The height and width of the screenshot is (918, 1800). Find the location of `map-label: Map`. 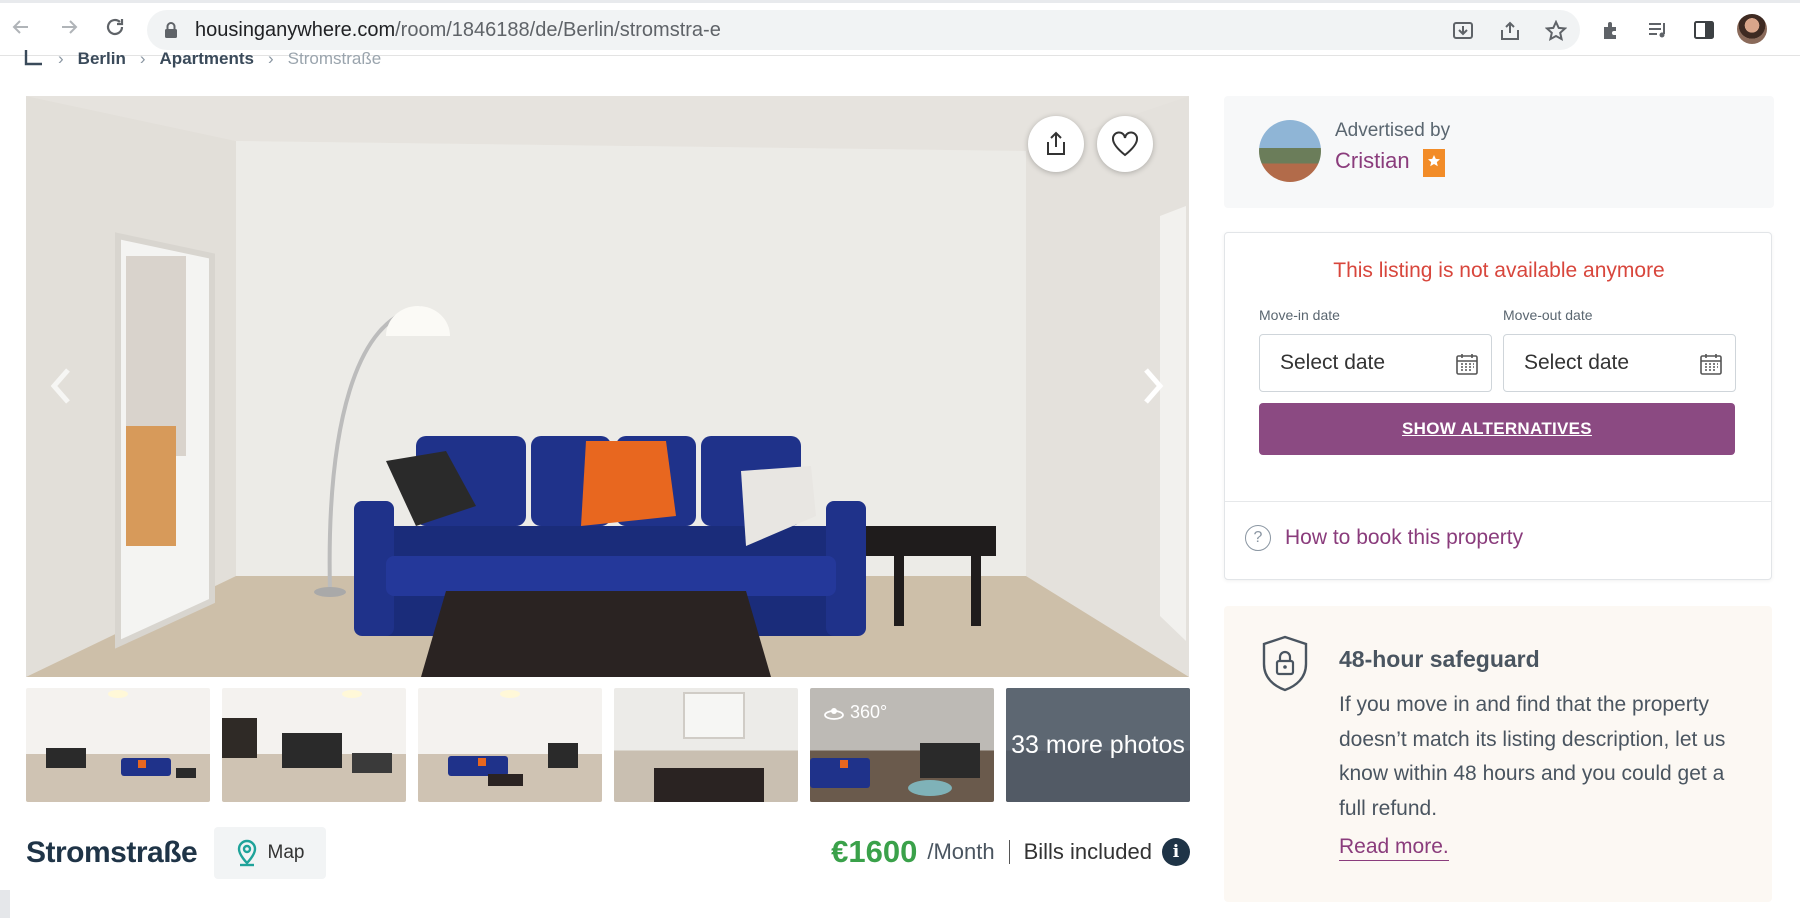

map-label: Map is located at coordinates (286, 852).